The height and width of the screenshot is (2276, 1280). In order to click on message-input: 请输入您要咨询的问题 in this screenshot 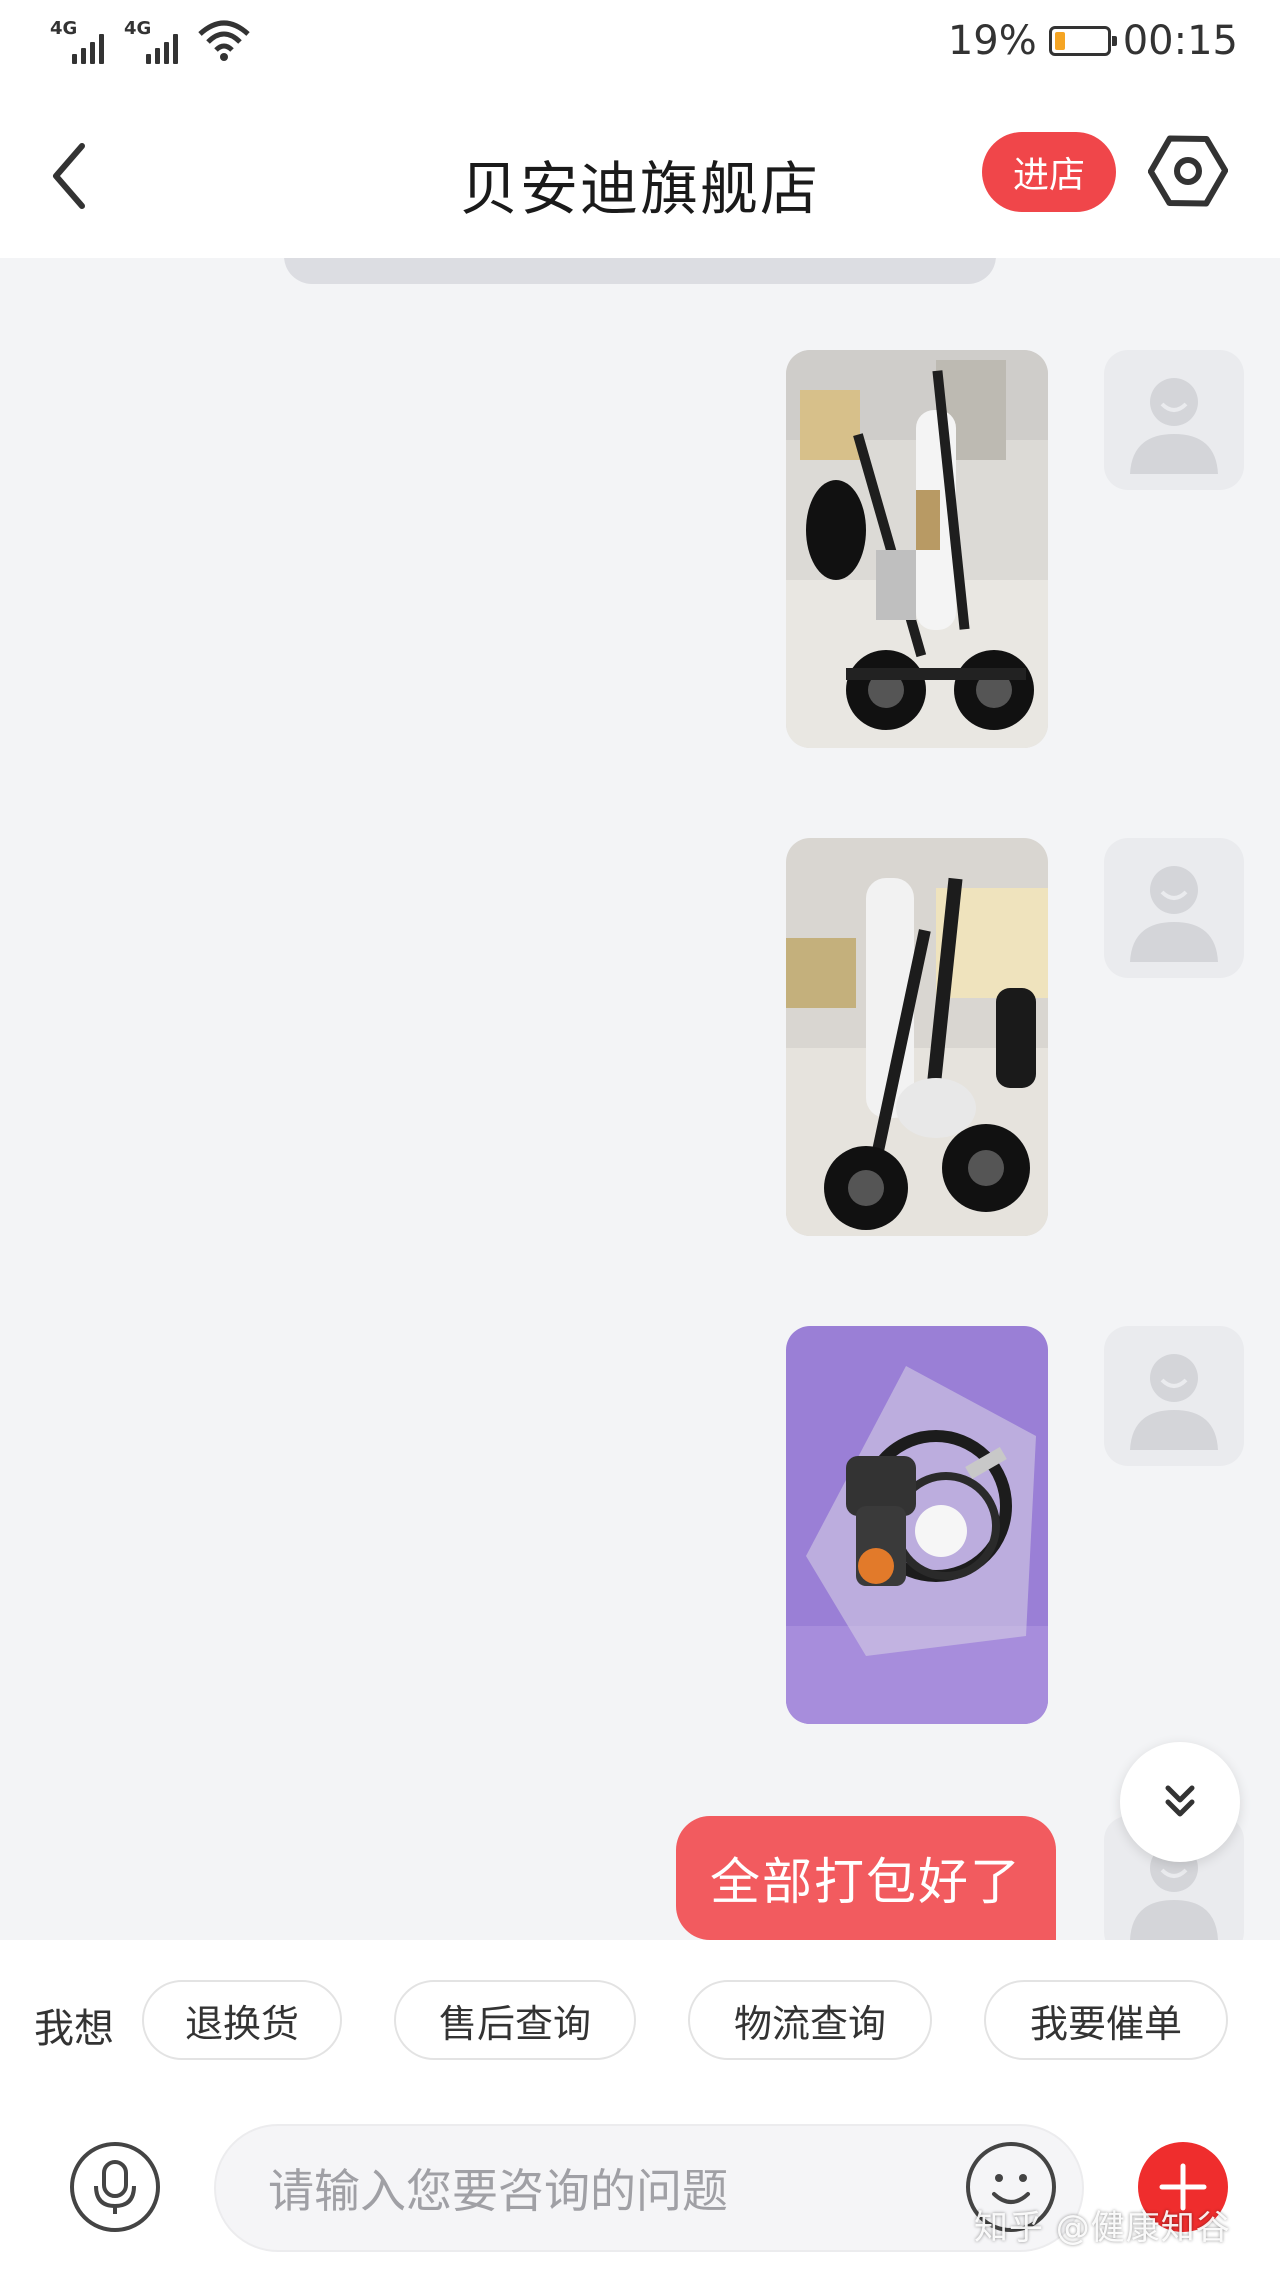, I will do `click(649, 2188)`.